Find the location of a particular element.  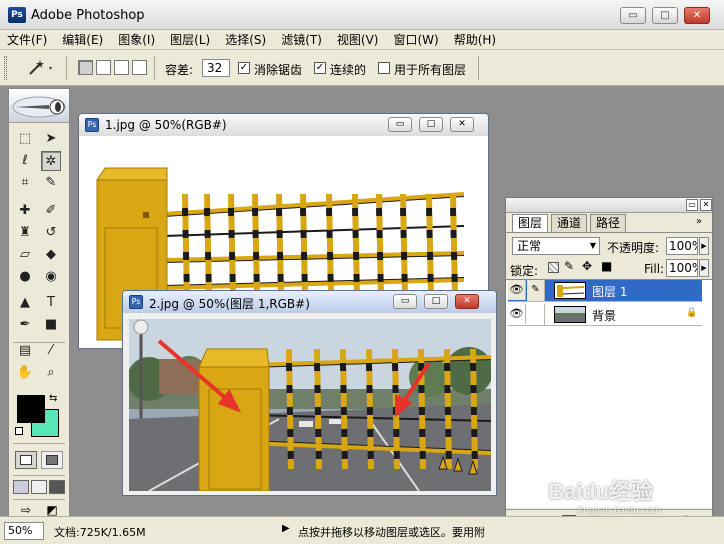

history-brush-icon: ↺ is located at coordinates (51, 233).